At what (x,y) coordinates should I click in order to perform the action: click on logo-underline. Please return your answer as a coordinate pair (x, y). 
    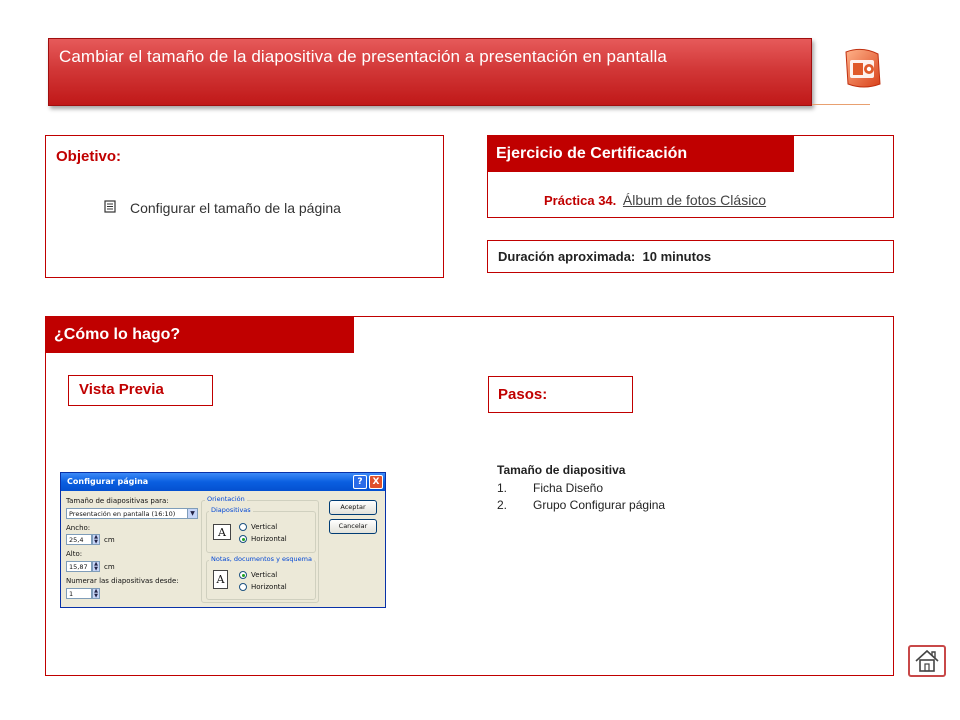
    Looking at the image, I should click on (841, 104).